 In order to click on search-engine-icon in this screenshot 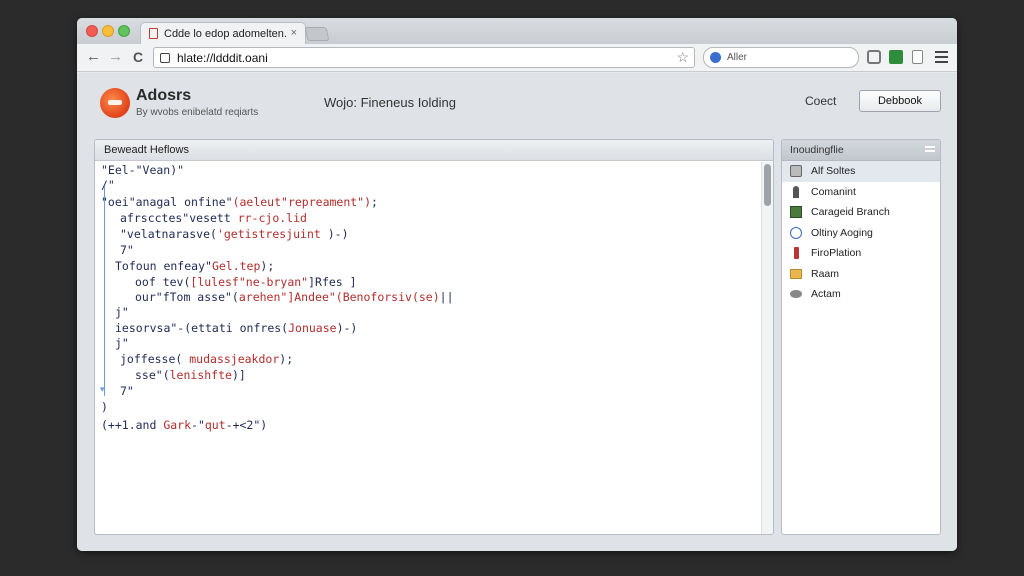, I will do `click(715, 57)`.